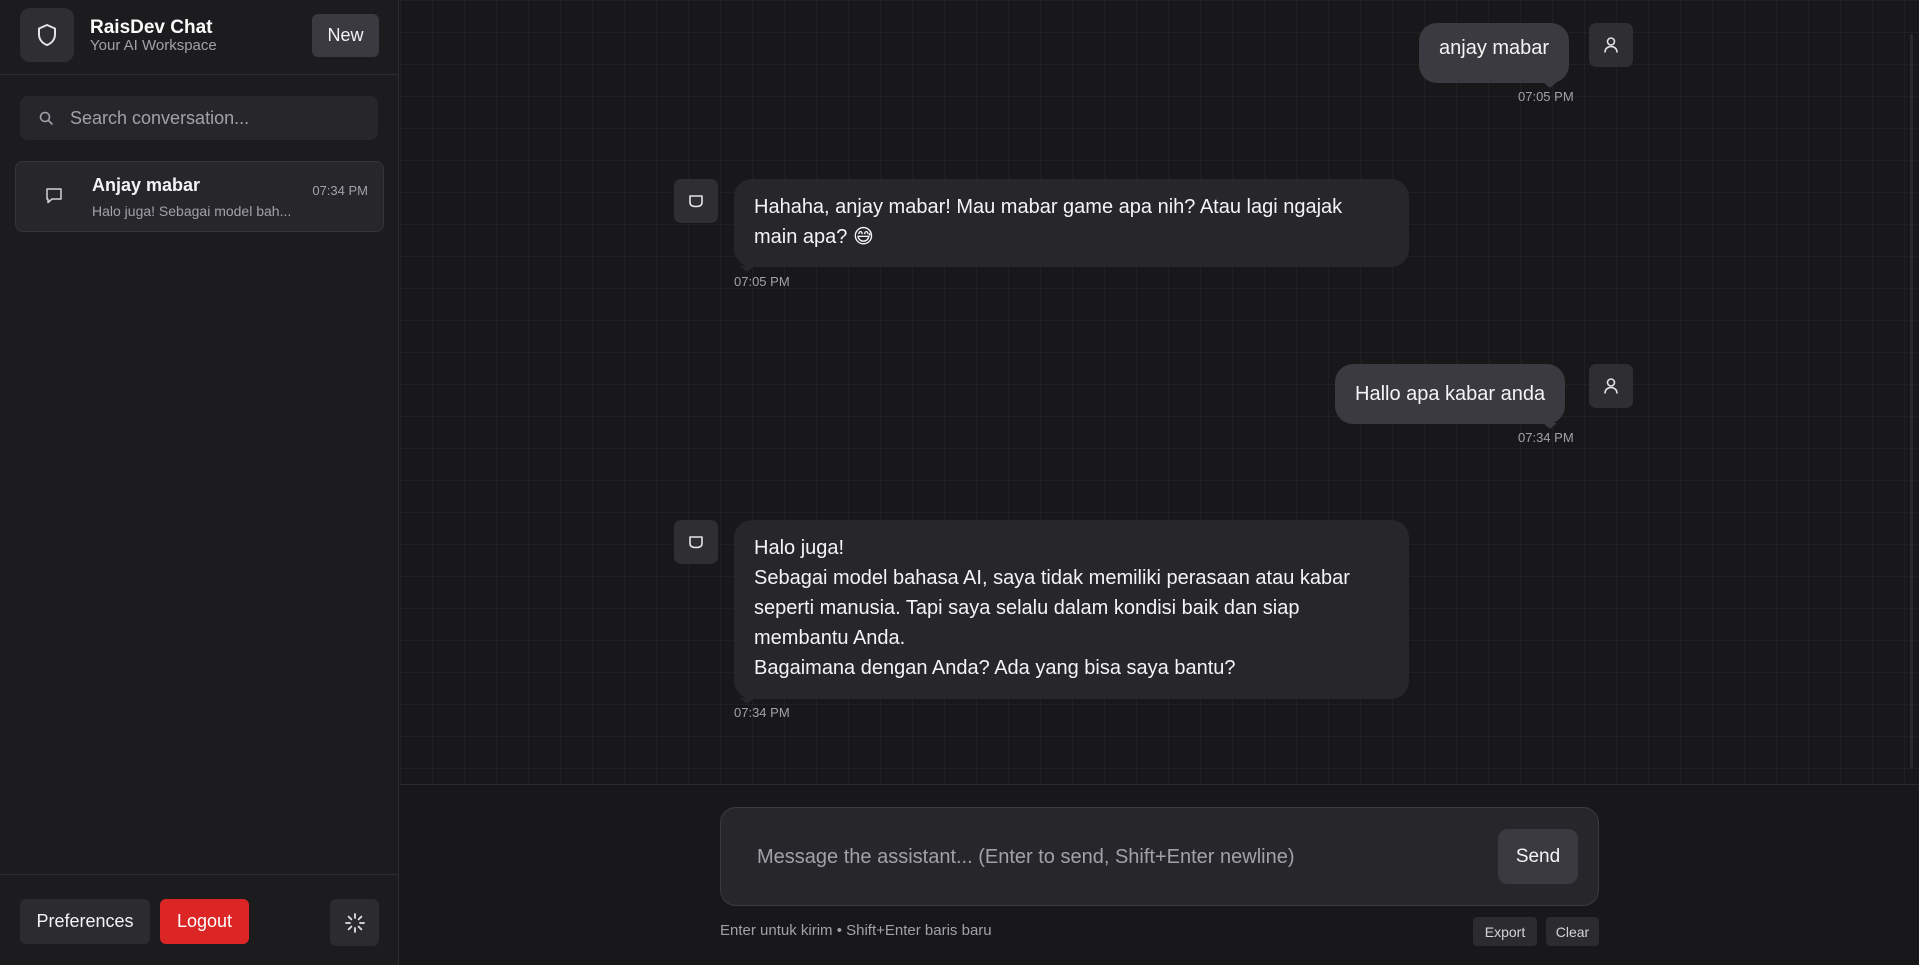 This screenshot has height=965, width=1919. Describe the element at coordinates (47, 35) in the screenshot. I see `shield-logo-icon` at that location.